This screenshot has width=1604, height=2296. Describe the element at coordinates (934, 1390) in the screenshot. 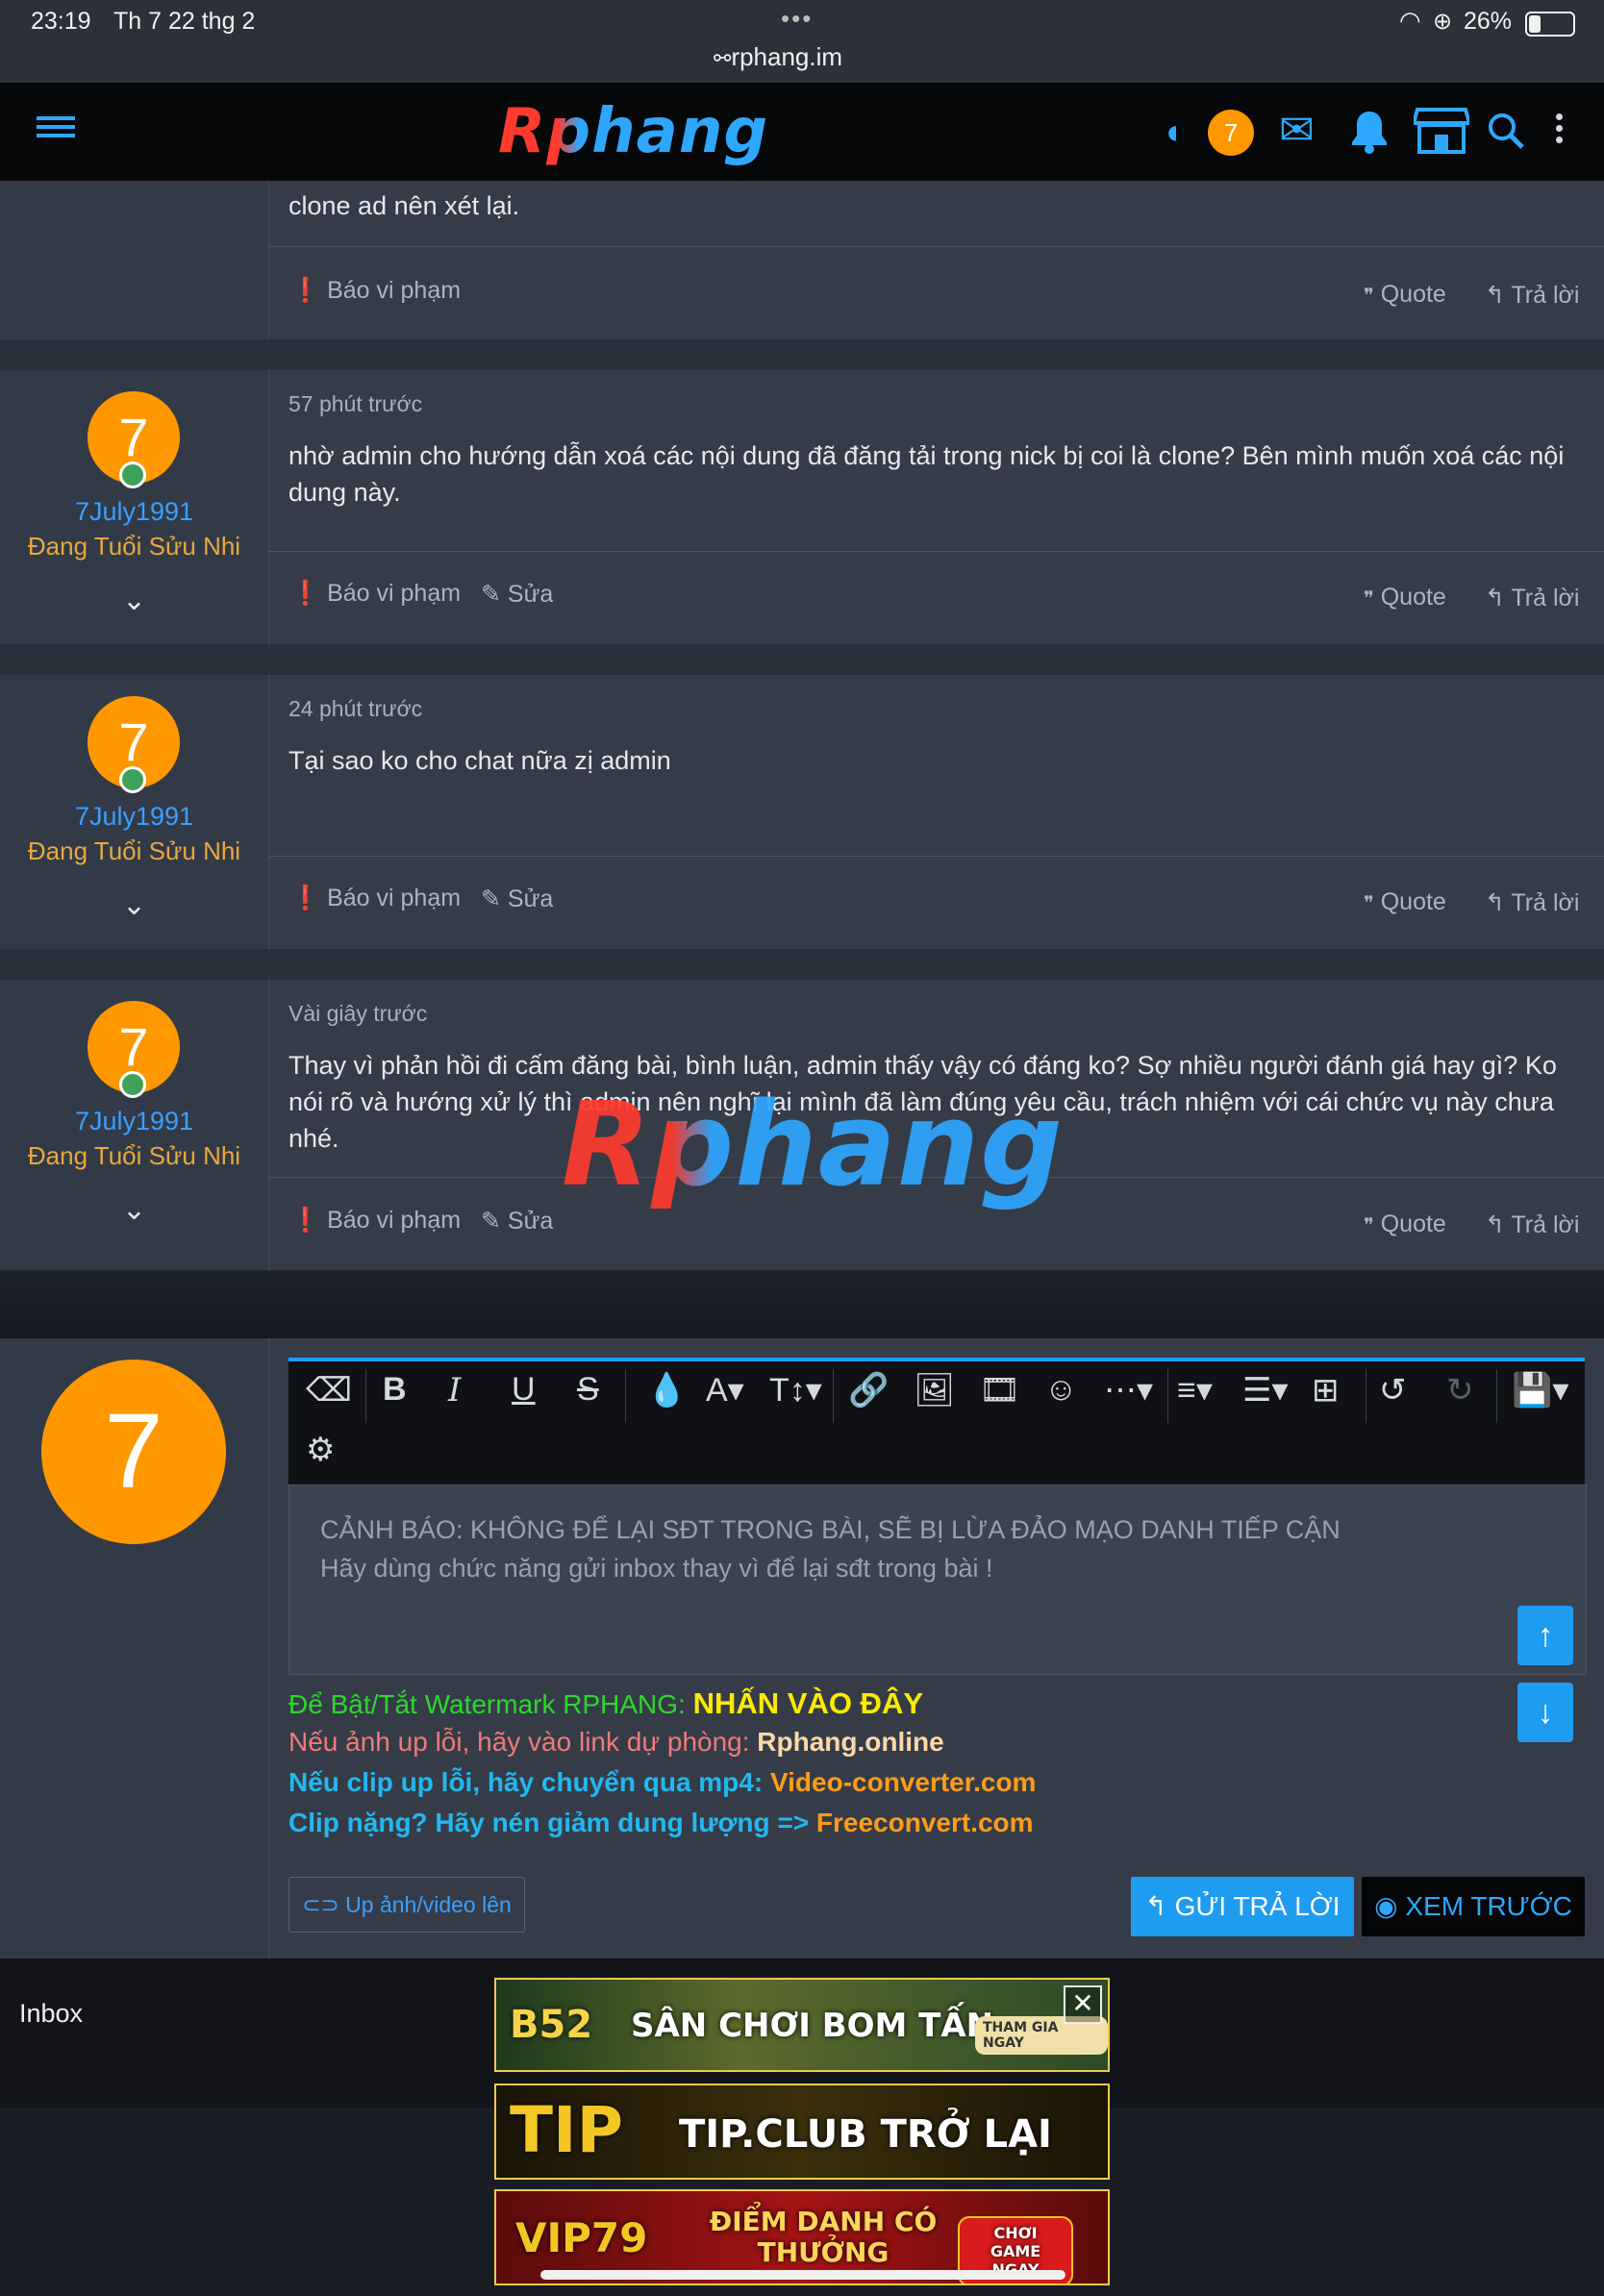

I see `image-icon: 🖼` at that location.